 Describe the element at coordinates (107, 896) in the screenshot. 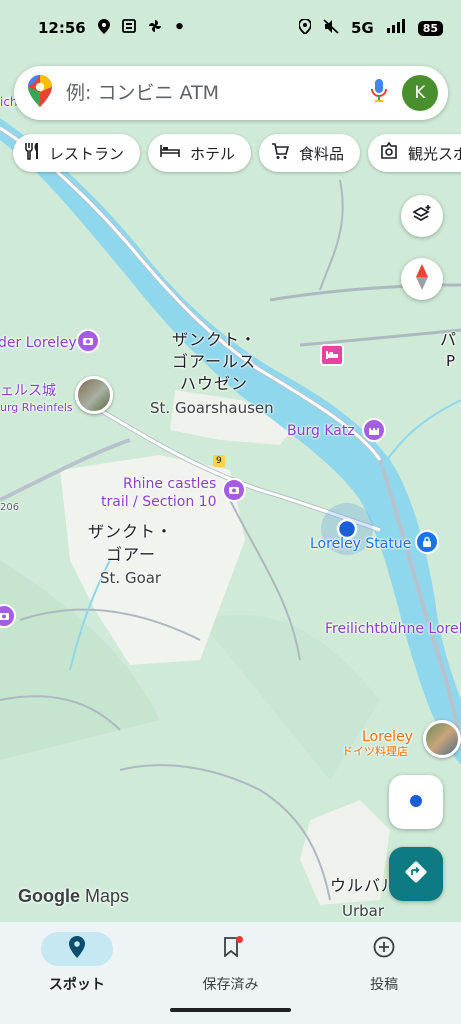

I see `maps-wordmark: Maps` at that location.